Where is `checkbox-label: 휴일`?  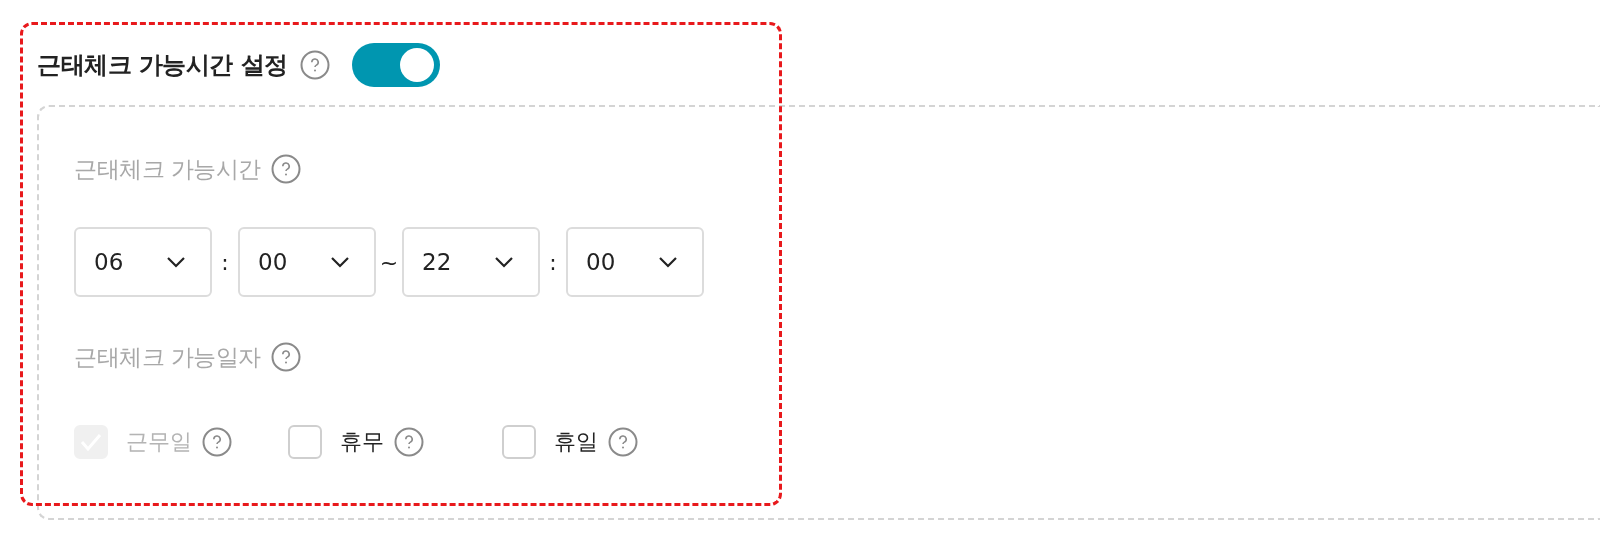
checkbox-label: 휴일 is located at coordinates (576, 442).